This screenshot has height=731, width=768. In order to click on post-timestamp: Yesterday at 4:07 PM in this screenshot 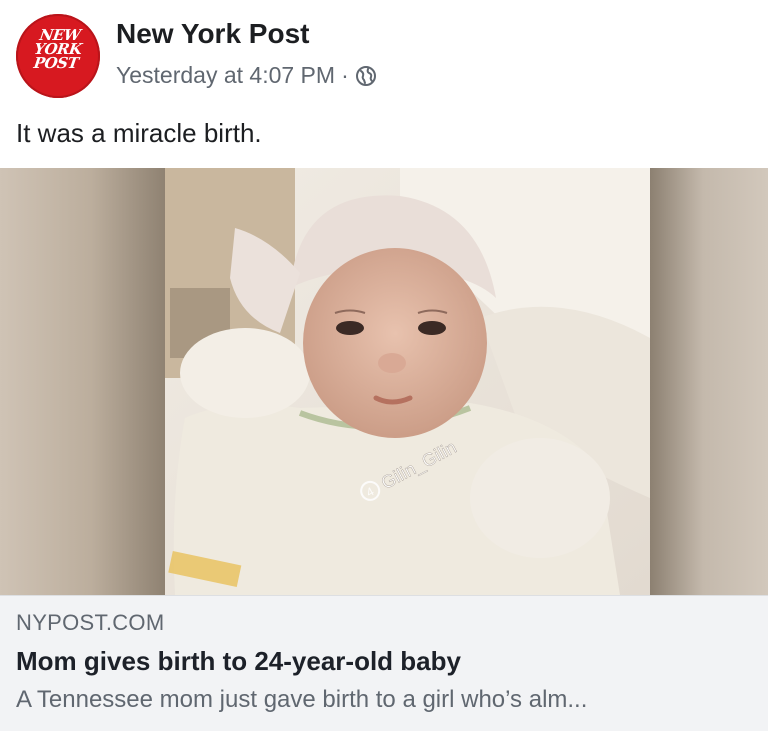, I will do `click(225, 75)`.